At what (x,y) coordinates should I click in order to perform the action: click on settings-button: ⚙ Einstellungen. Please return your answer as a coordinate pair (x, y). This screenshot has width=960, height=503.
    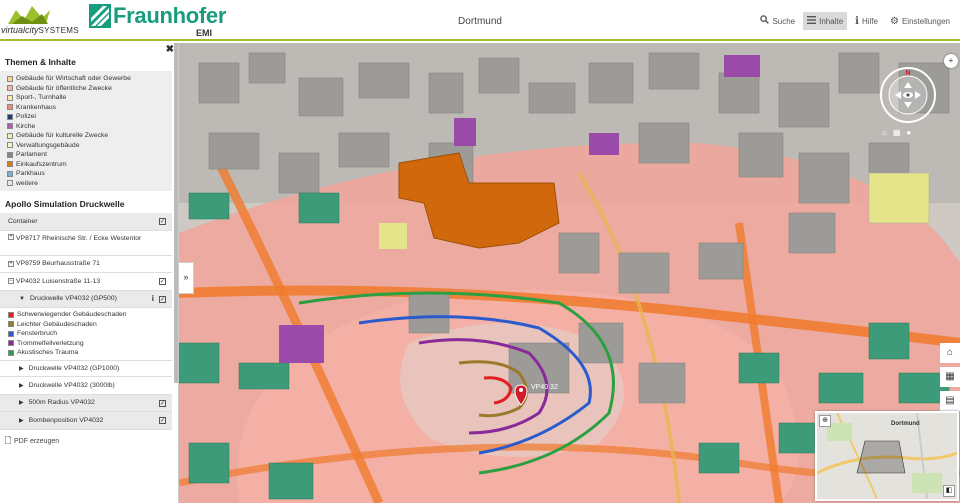
    Looking at the image, I should click on (920, 21).